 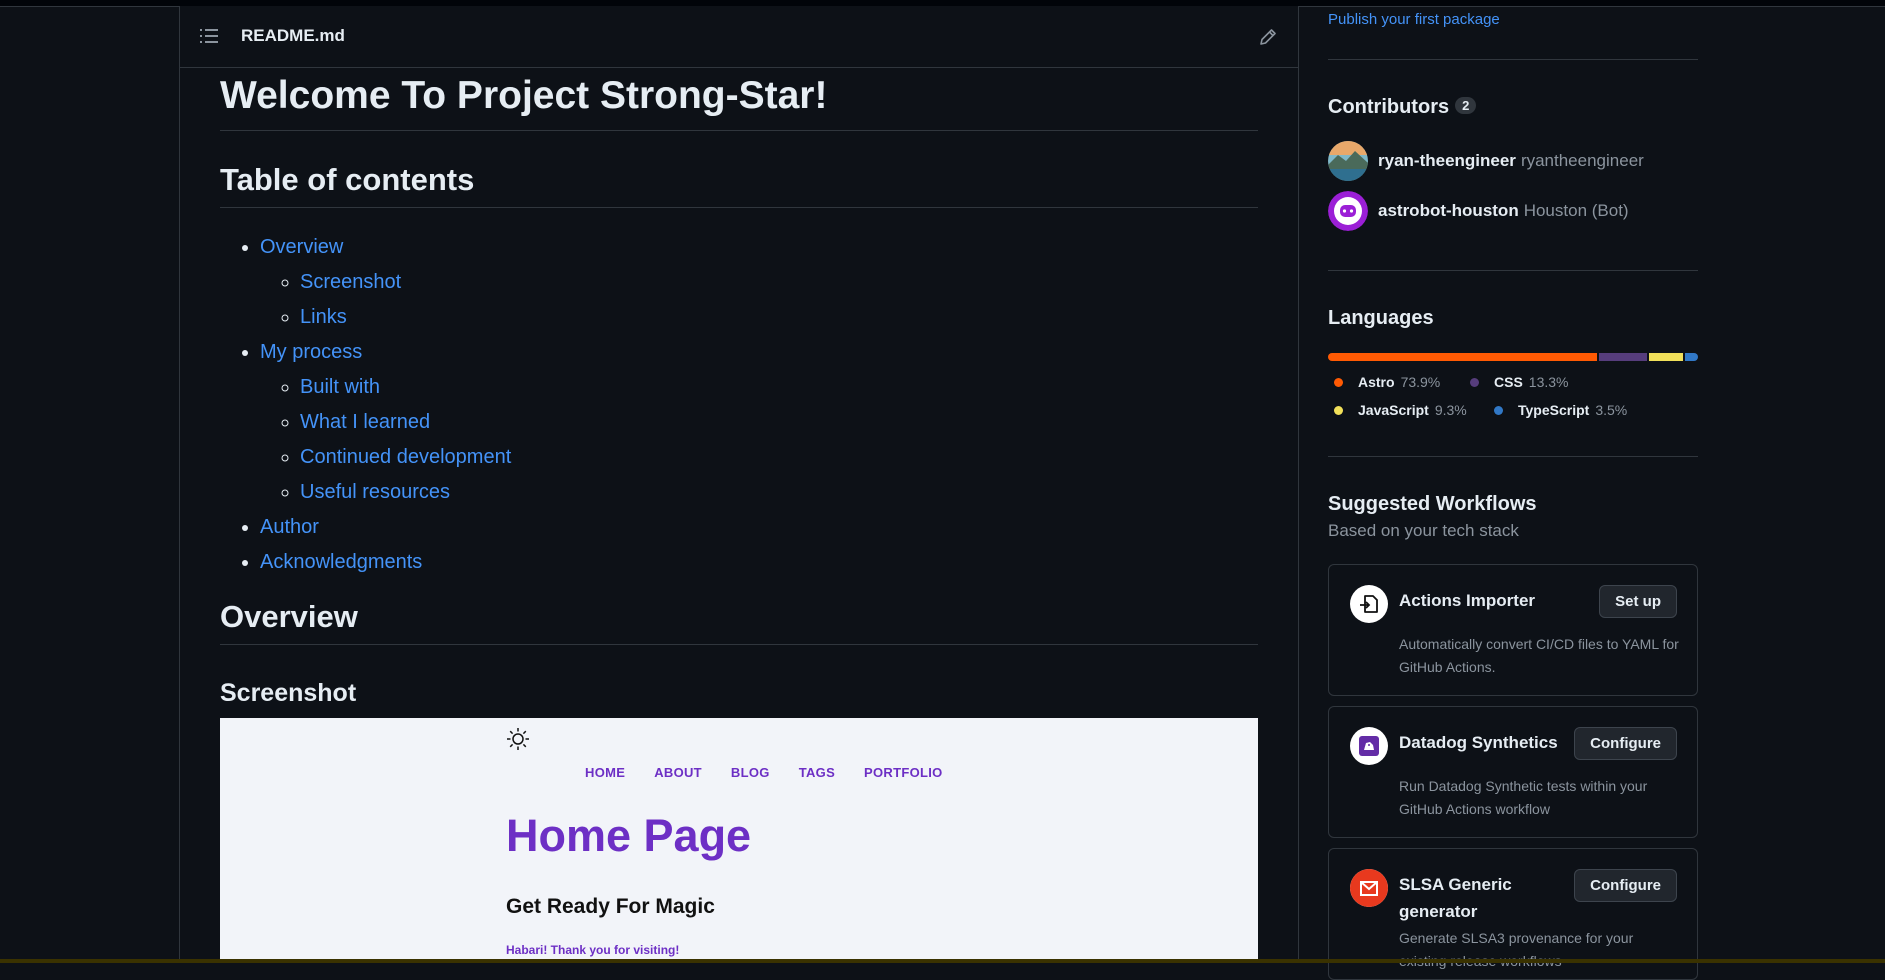 What do you see at coordinates (779, 387) in the screenshot?
I see `toc-subitem: Built with` at bounding box center [779, 387].